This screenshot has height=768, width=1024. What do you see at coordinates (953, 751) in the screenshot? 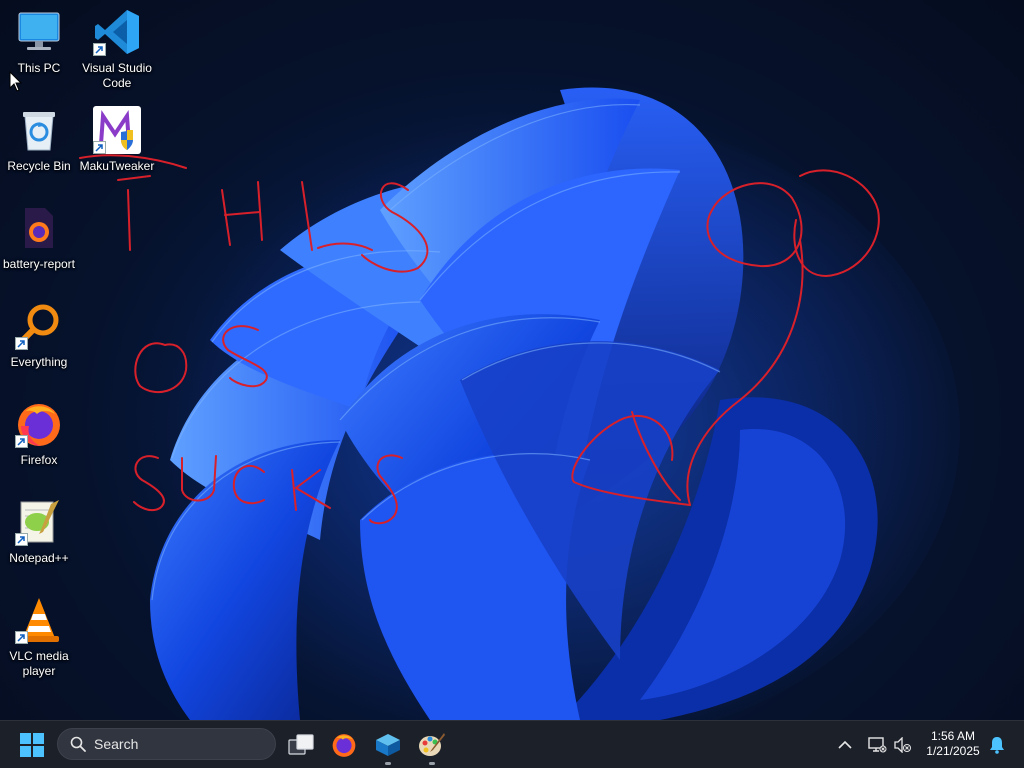
I see `clock-date: 1/21/2025` at bounding box center [953, 751].